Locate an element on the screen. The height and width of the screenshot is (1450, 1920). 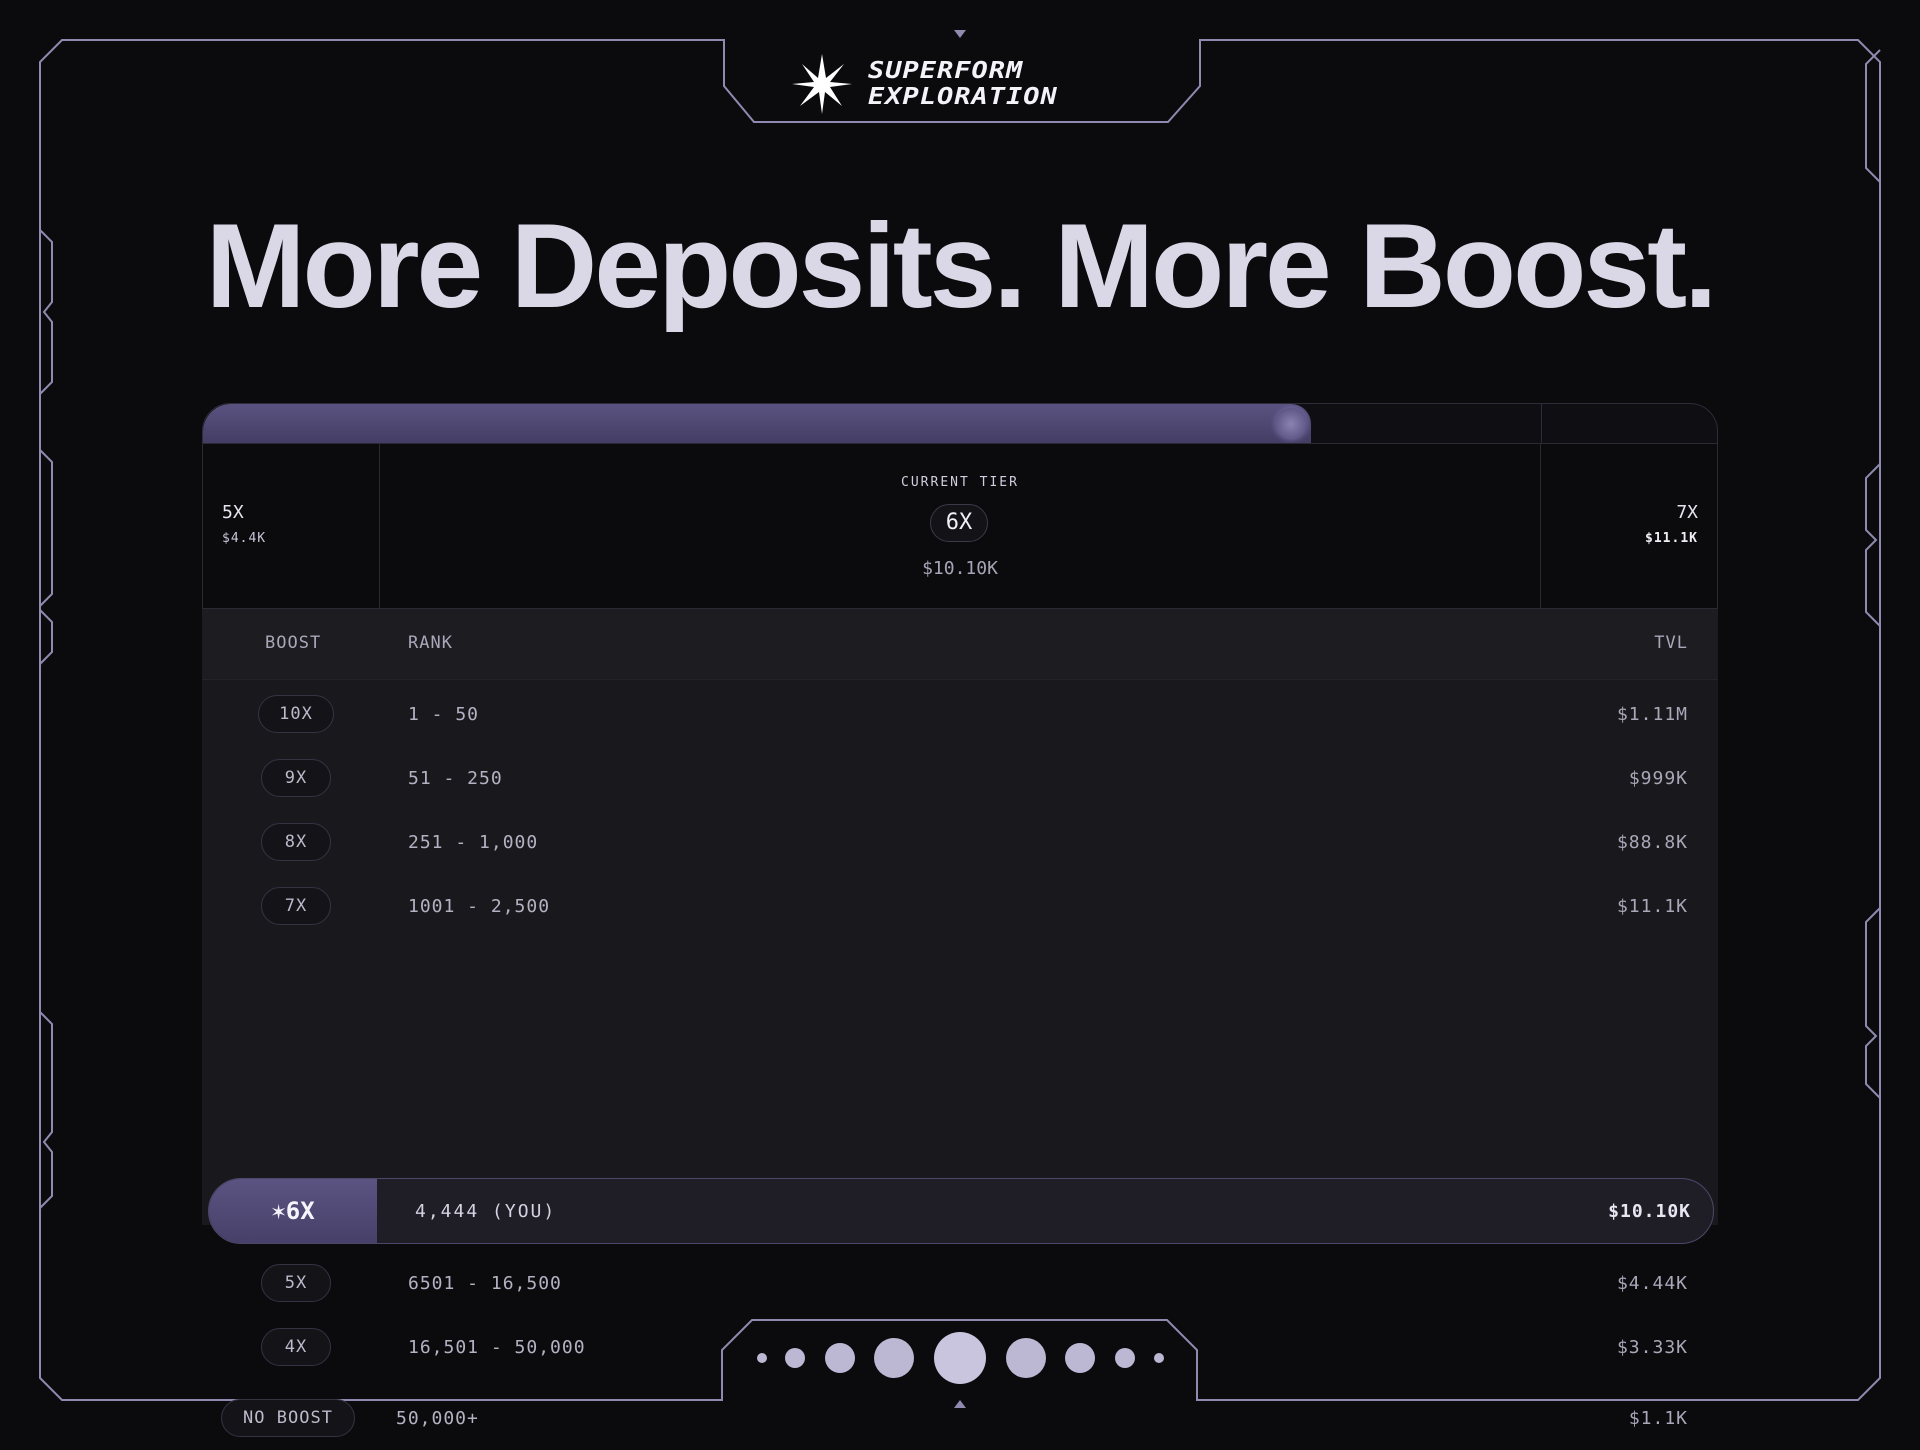
table-header: BOOST RANK TVL is located at coordinates (960, 644).